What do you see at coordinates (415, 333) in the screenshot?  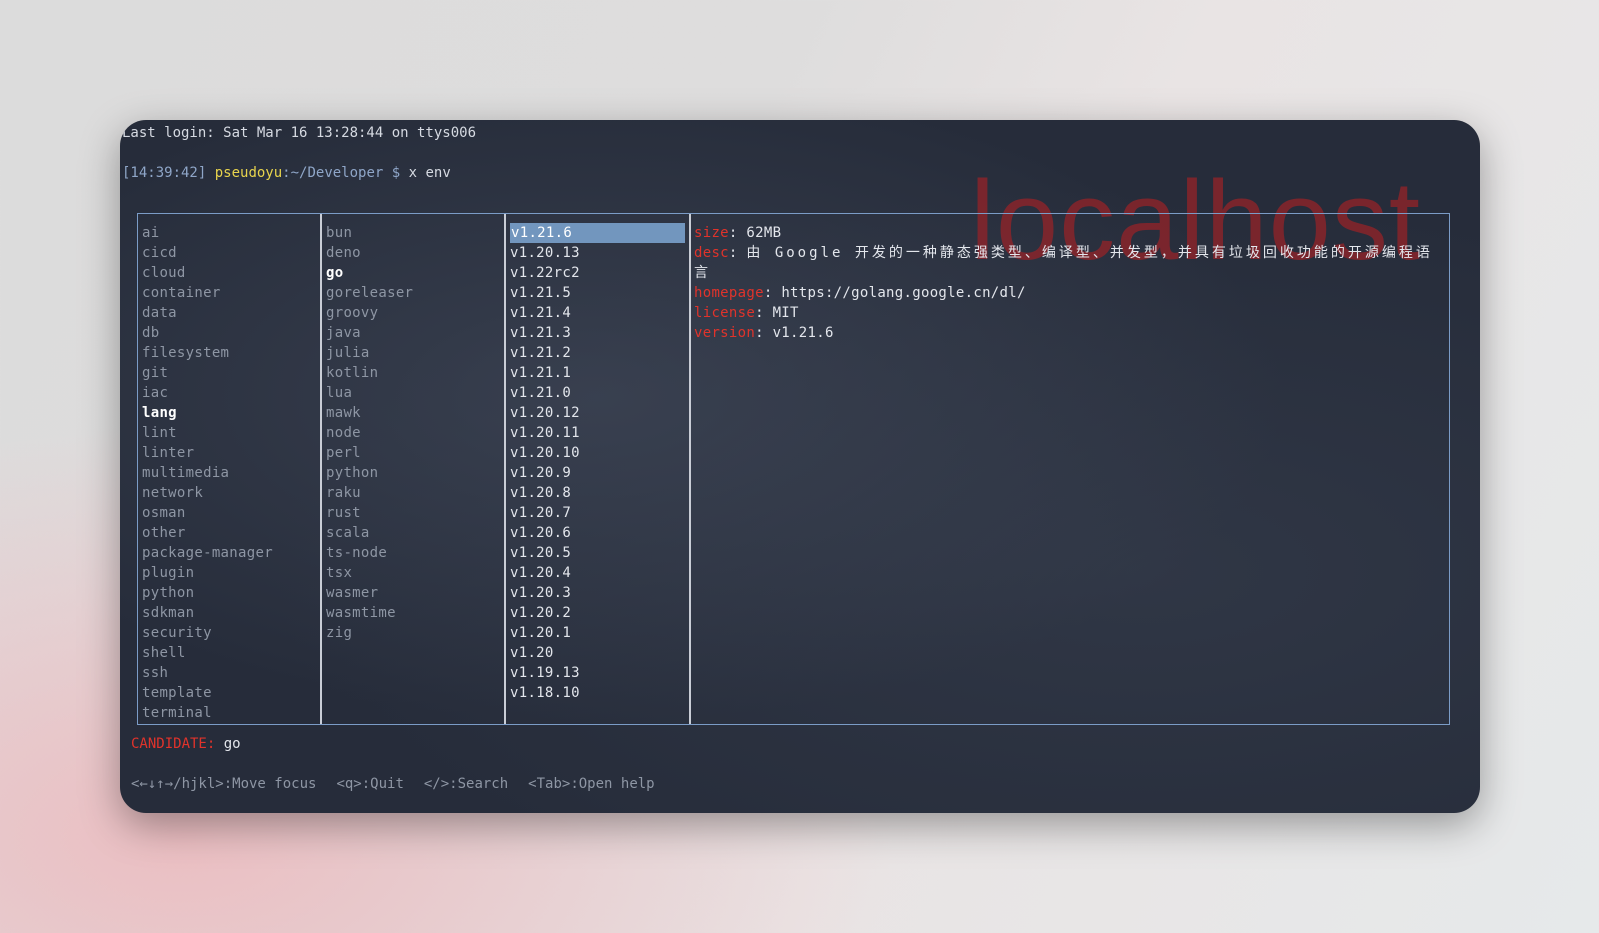 I see `package-item: java` at bounding box center [415, 333].